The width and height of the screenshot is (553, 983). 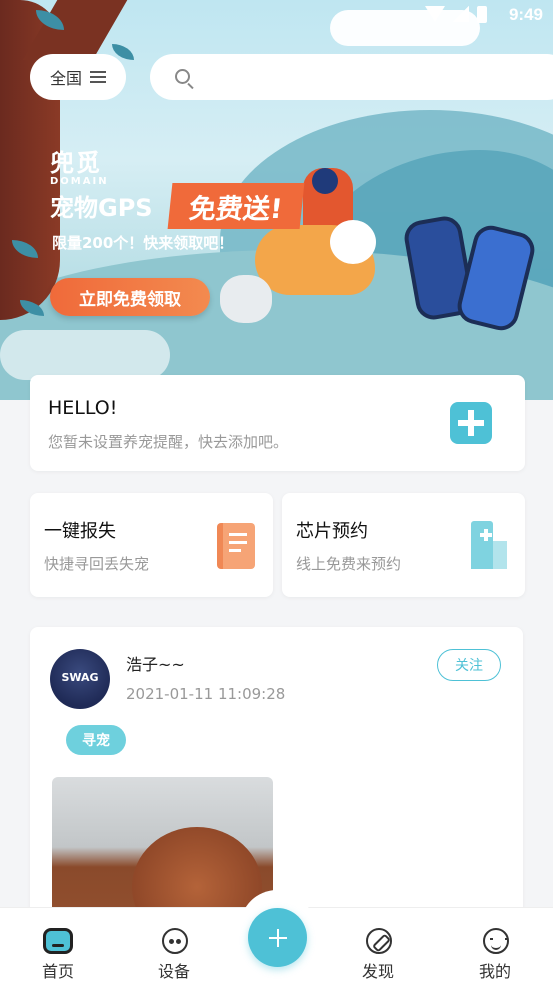 What do you see at coordinates (469, 665) in the screenshot?
I see `follow-button: 关注` at bounding box center [469, 665].